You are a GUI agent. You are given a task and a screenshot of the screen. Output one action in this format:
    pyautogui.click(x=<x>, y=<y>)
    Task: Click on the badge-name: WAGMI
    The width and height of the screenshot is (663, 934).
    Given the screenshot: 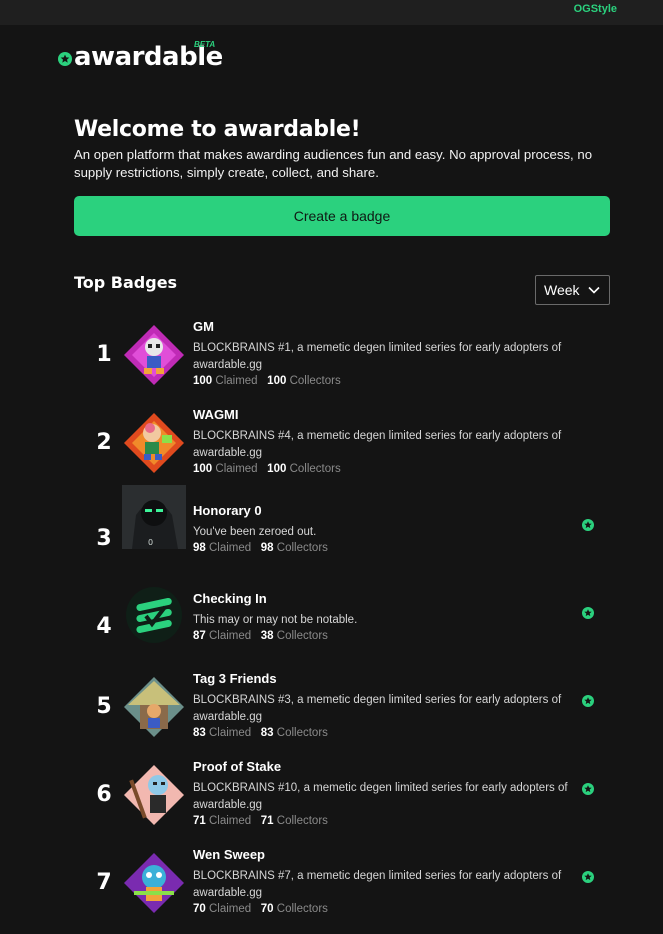 What is the action you would take?
    pyautogui.click(x=216, y=414)
    